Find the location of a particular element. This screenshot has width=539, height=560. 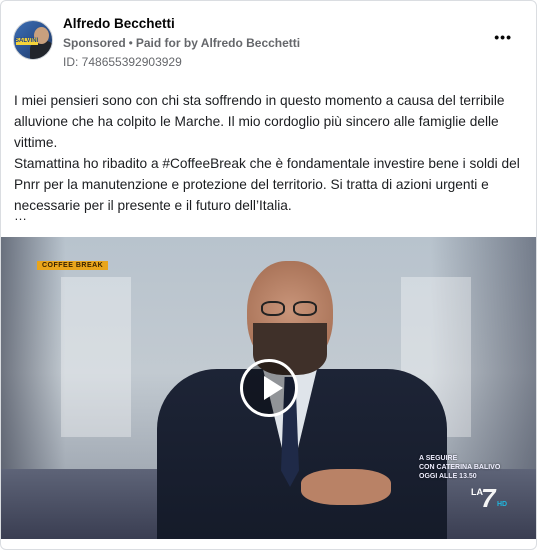

promo-line-2: CON CATERINA BALIVO is located at coordinates (460, 467).